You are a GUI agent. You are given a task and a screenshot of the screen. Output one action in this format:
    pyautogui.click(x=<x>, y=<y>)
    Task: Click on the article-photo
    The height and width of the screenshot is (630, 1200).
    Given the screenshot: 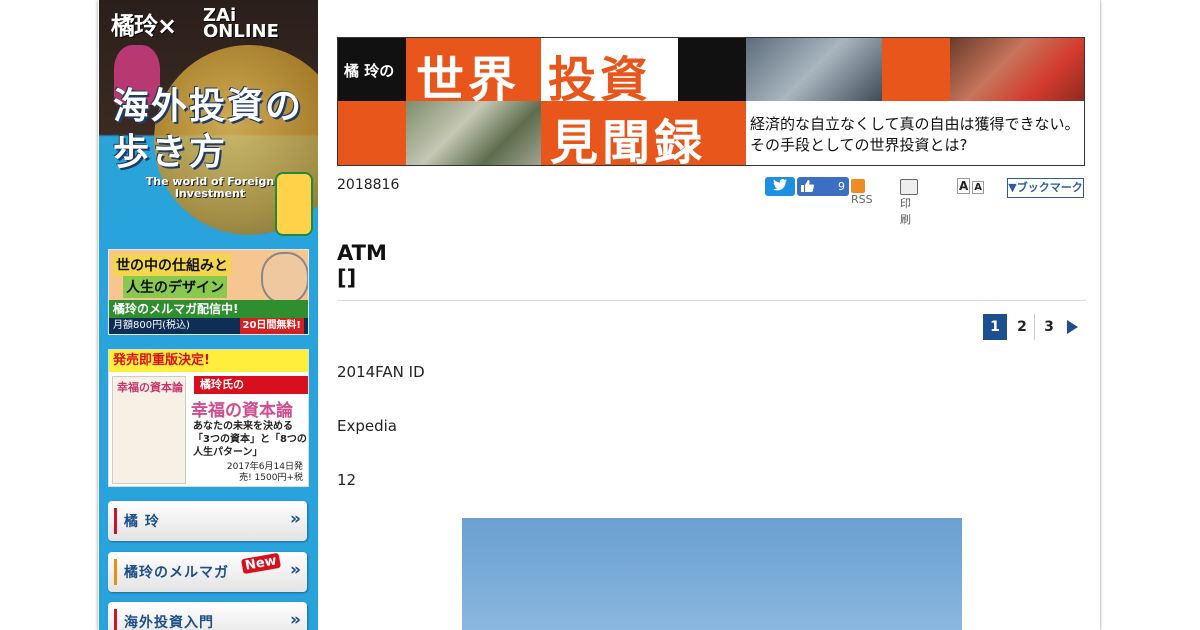 What is the action you would take?
    pyautogui.click(x=712, y=574)
    